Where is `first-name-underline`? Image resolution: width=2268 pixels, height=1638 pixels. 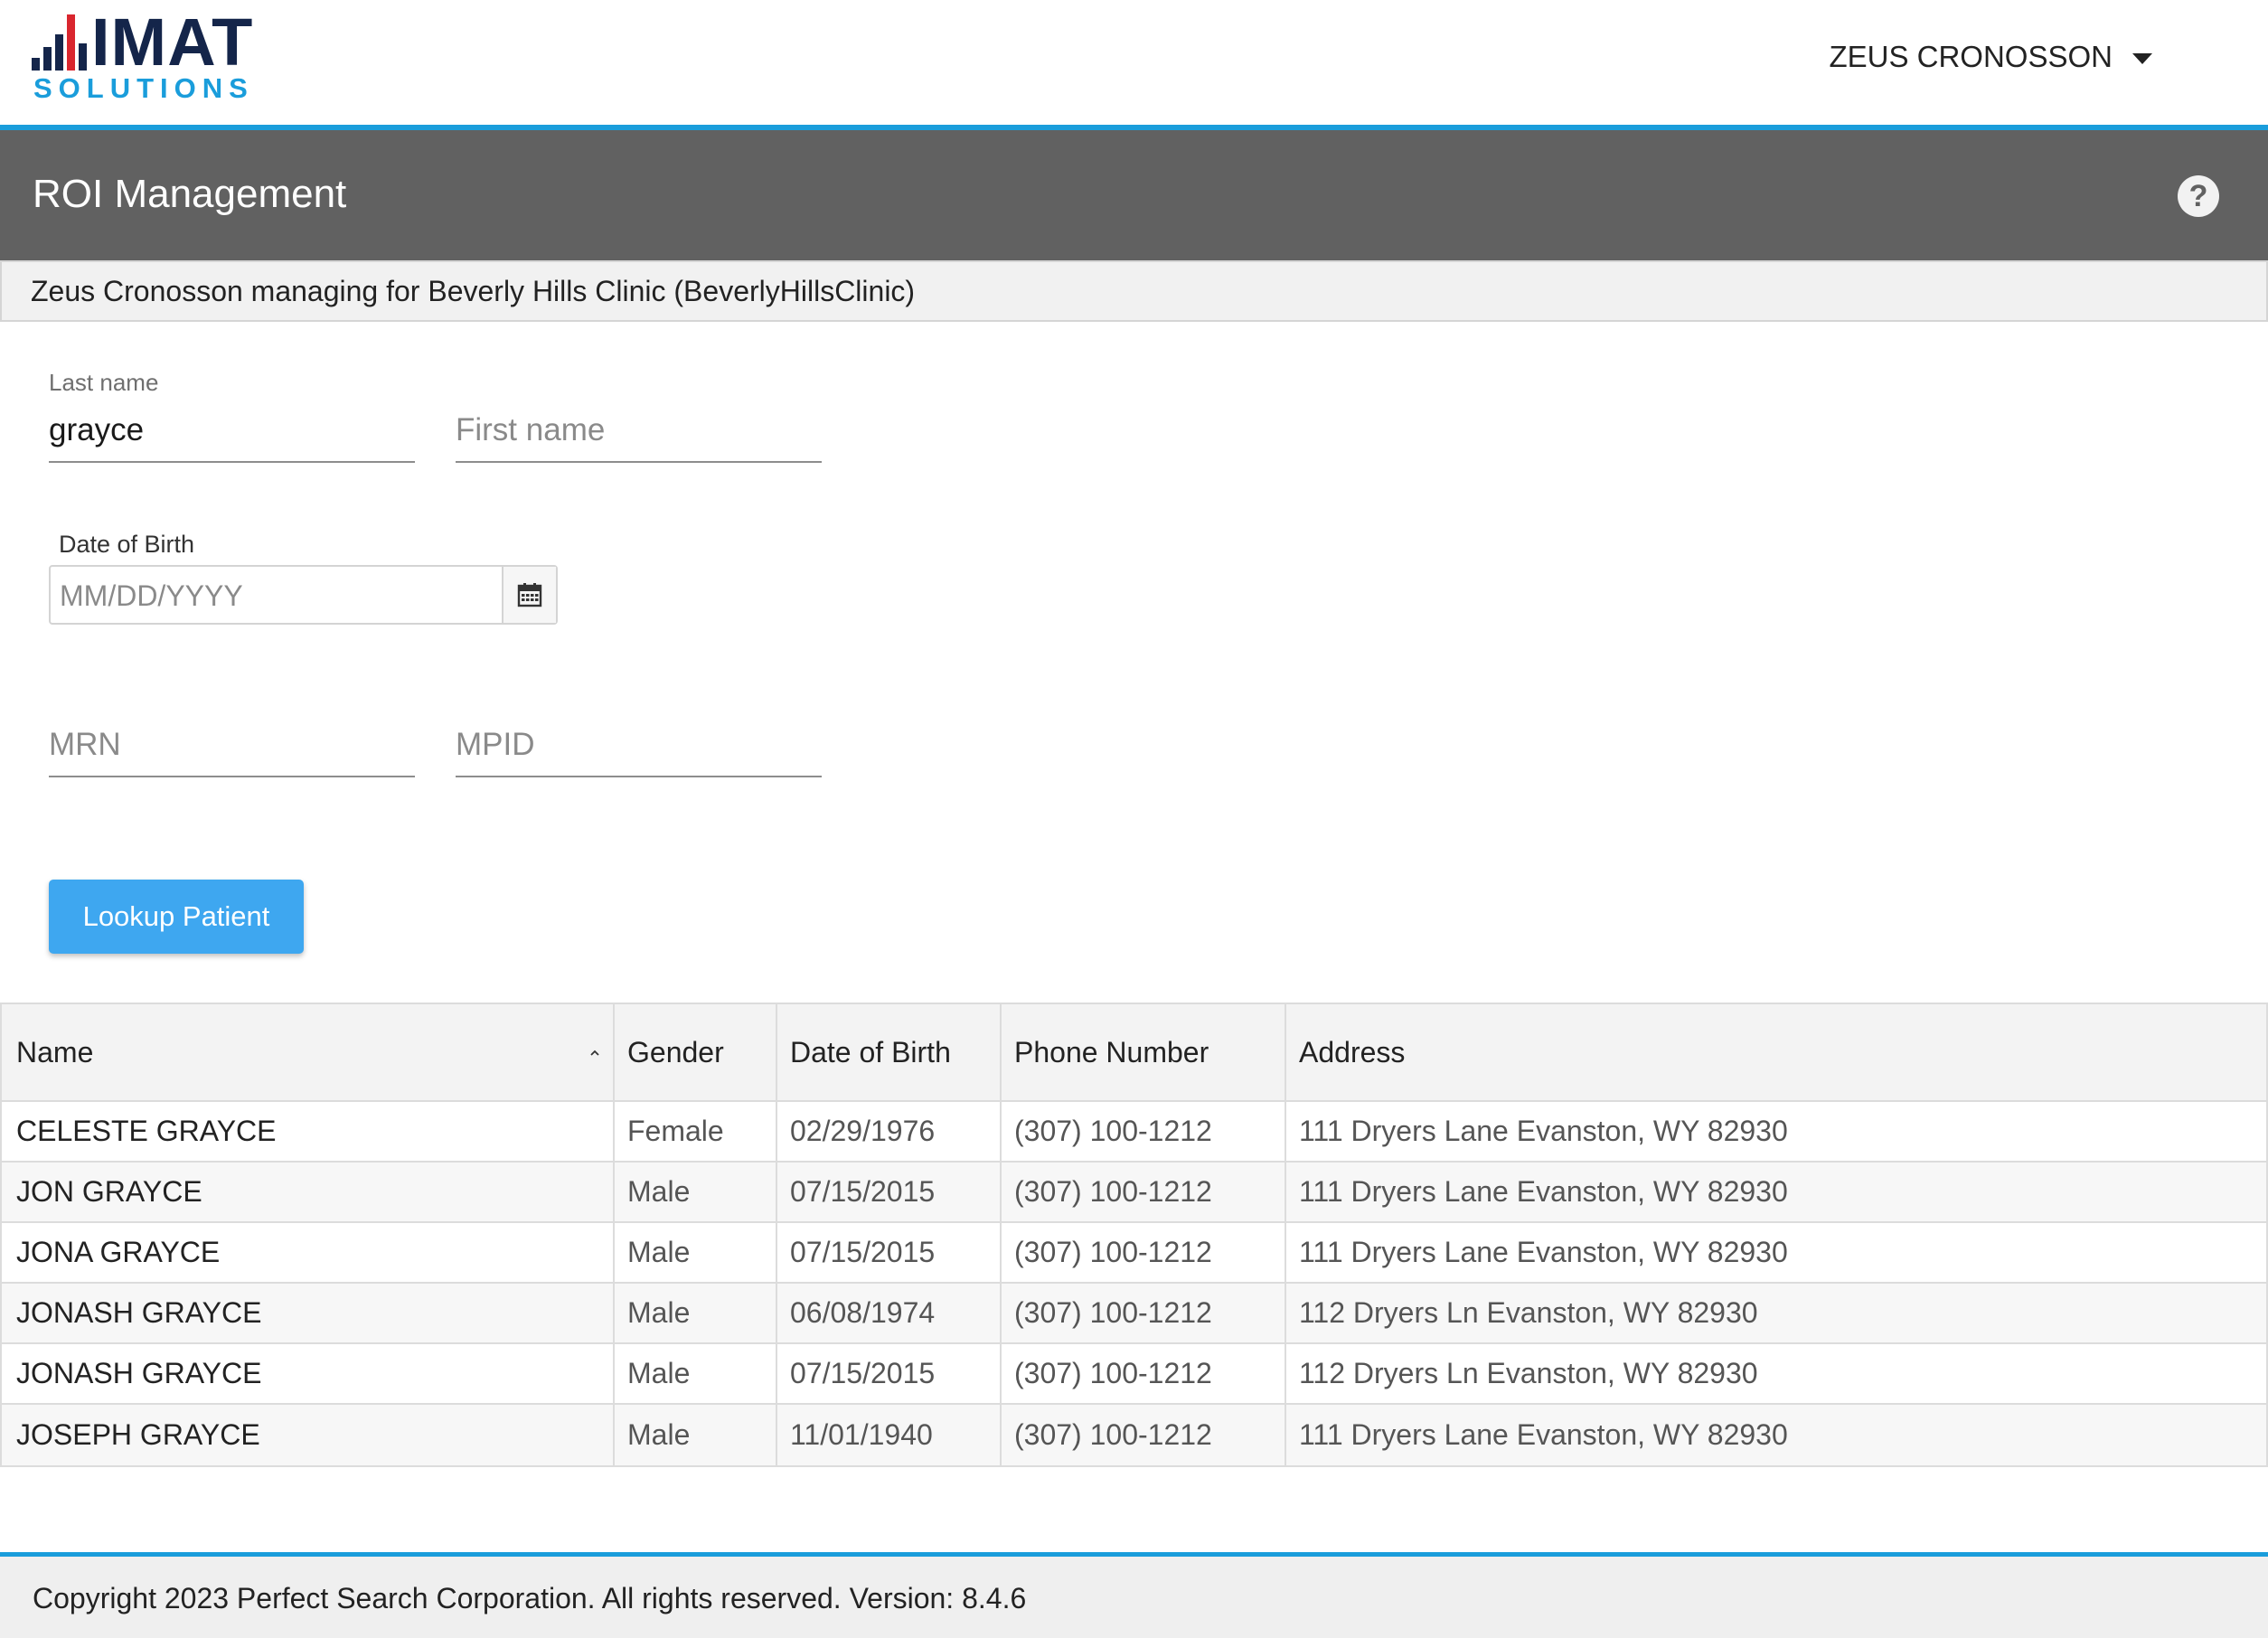
first-name-underline is located at coordinates (639, 462).